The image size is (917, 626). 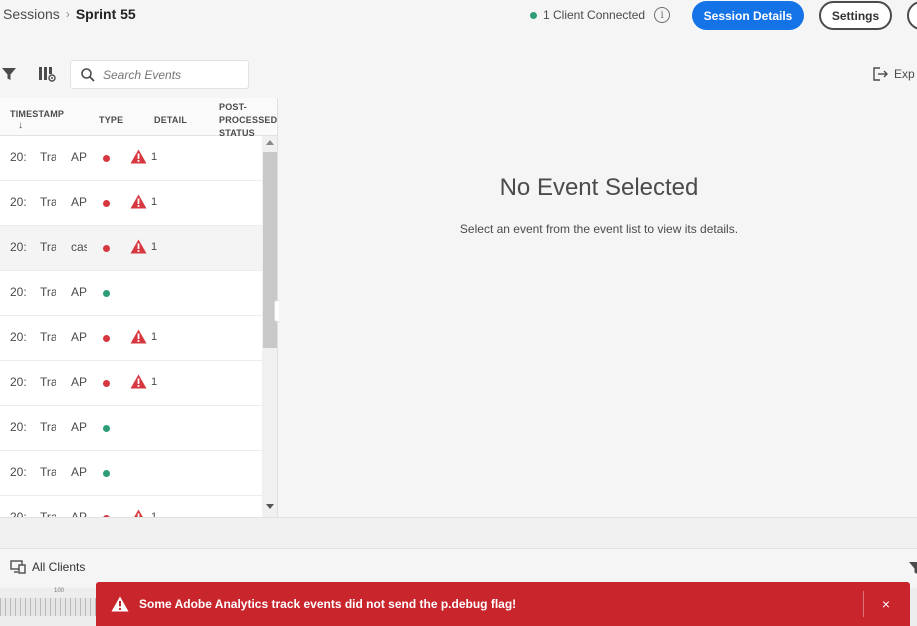 I want to click on lower-band, so click(x=458, y=533).